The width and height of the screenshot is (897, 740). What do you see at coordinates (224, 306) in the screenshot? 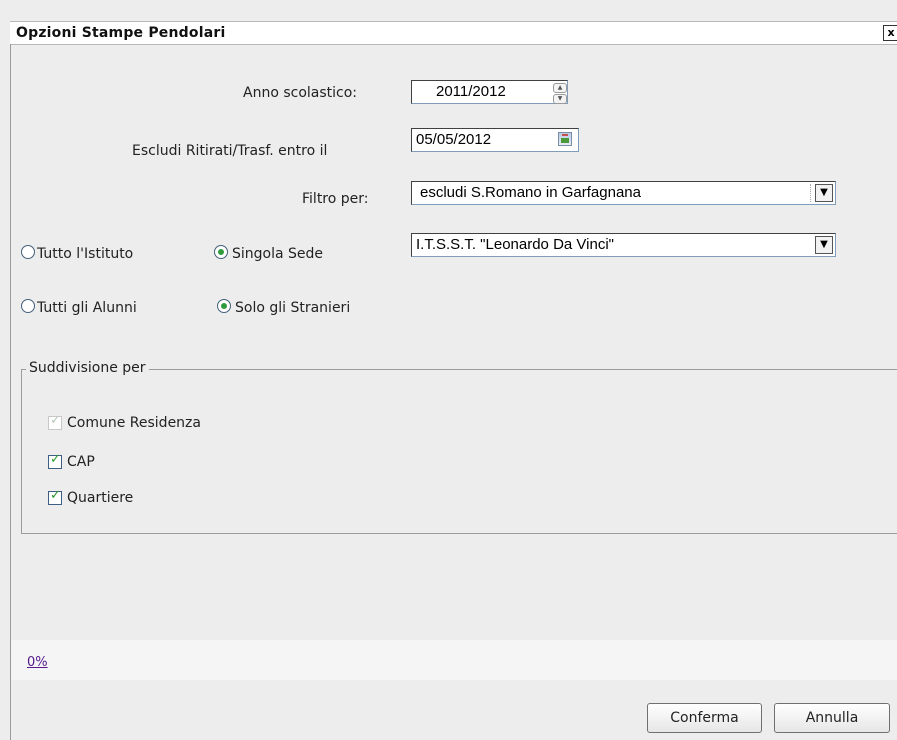
I see `radio-solo-stranieri` at bounding box center [224, 306].